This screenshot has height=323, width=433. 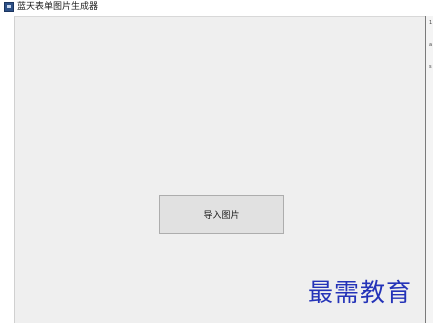 I want to click on app-icon, so click(x=9, y=7).